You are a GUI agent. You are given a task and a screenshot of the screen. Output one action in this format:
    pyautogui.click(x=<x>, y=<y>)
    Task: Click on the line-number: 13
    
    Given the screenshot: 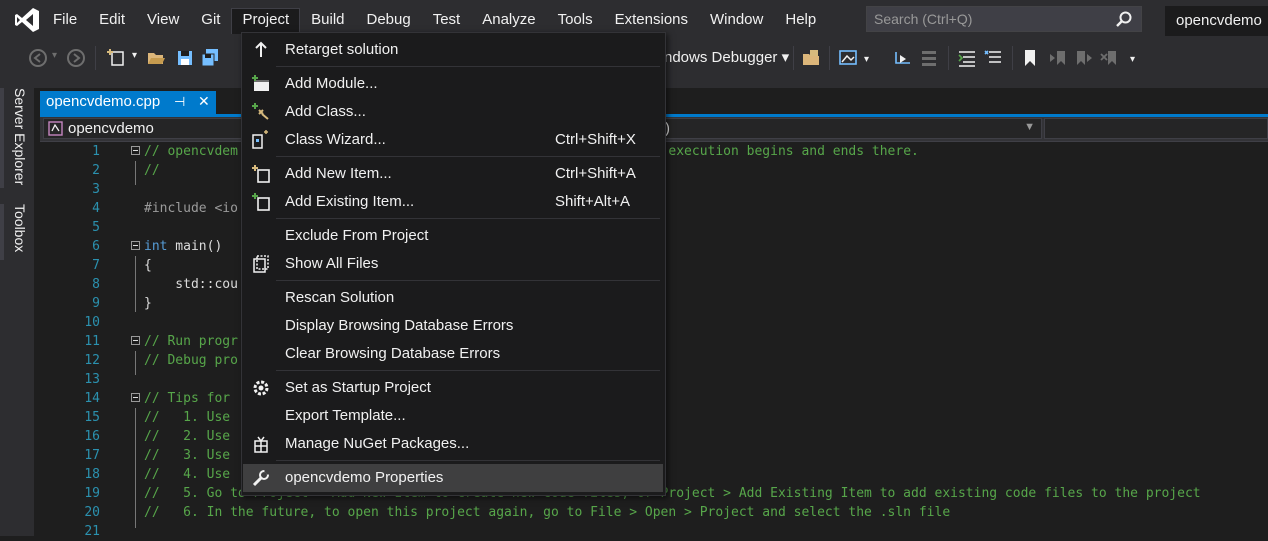 What is the action you would take?
    pyautogui.click(x=92, y=379)
    